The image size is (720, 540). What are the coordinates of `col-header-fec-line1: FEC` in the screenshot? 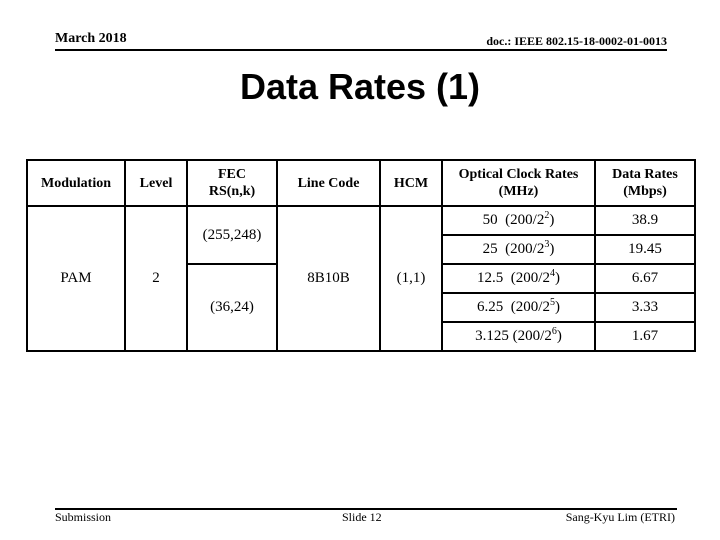 It's located at (232, 174).